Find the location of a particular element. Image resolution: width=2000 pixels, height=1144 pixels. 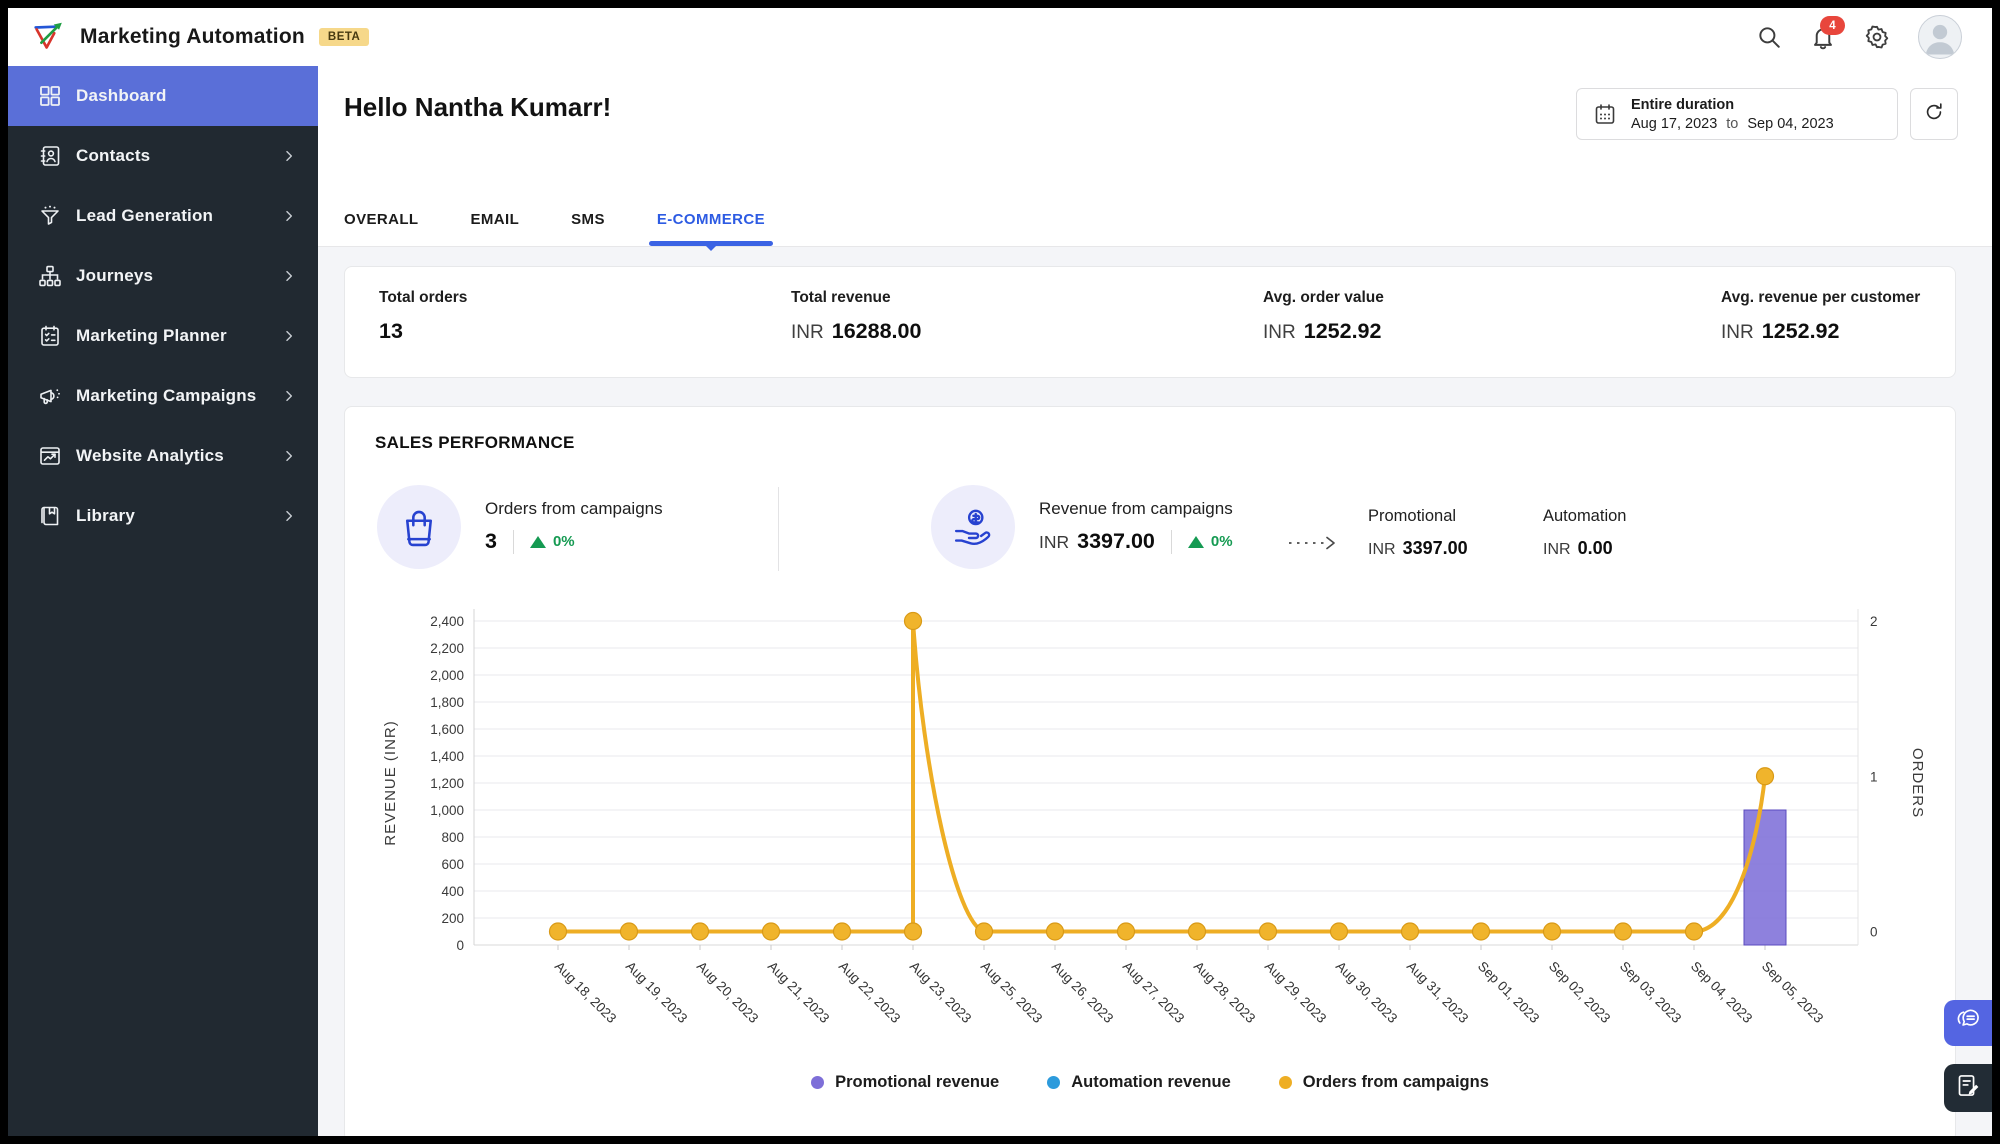

search-icon is located at coordinates (1769, 37).